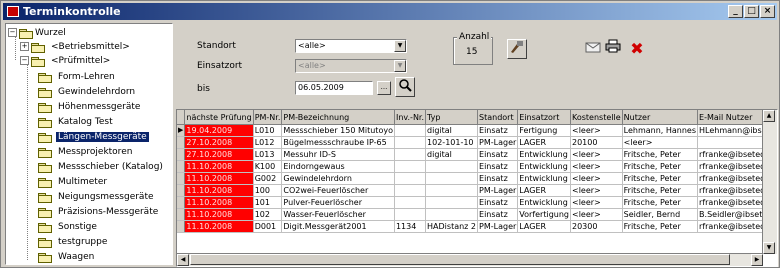 Image resolution: width=780 pixels, height=268 pixels. What do you see at coordinates (268, 190) in the screenshot?
I see `table-cell: 100` at bounding box center [268, 190].